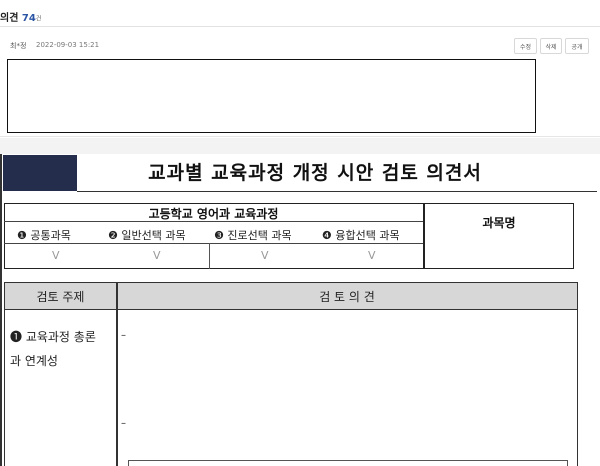 This screenshot has width=600, height=466. What do you see at coordinates (28, 18) in the screenshot?
I see `opinion-count: 74` at bounding box center [28, 18].